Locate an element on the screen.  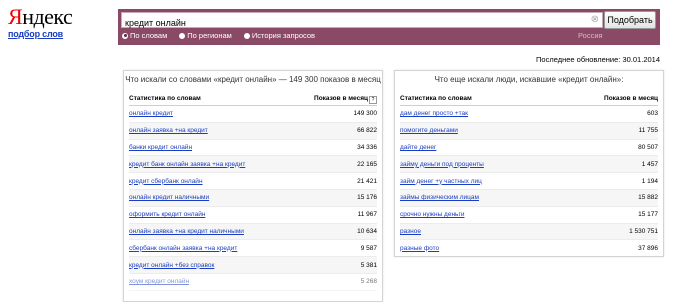
service-name-link: подбор слов is located at coordinates (40, 34).